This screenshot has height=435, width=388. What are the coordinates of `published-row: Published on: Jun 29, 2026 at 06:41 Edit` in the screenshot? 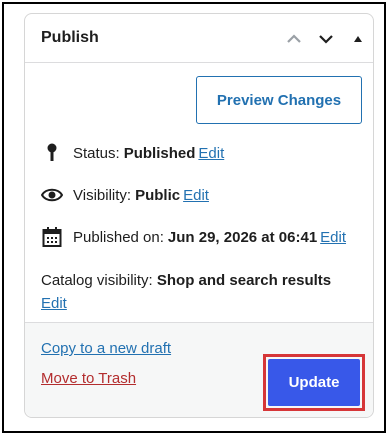 It's located at (193, 237).